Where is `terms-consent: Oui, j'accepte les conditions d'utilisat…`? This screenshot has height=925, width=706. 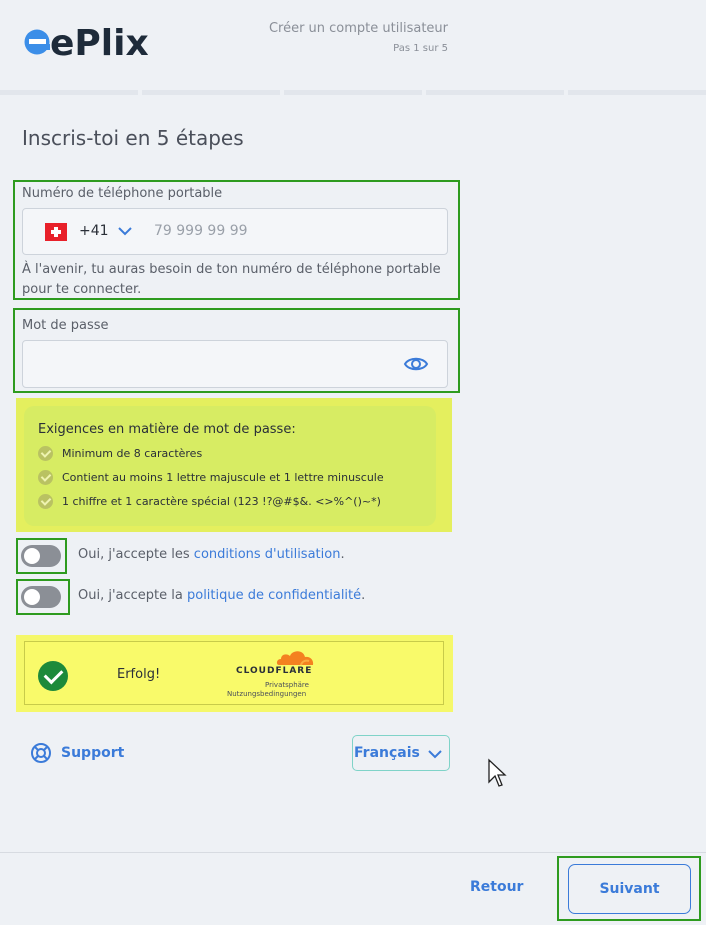
terms-consent: Oui, j'accepte les conditions d'utilisat… is located at coordinates (211, 554).